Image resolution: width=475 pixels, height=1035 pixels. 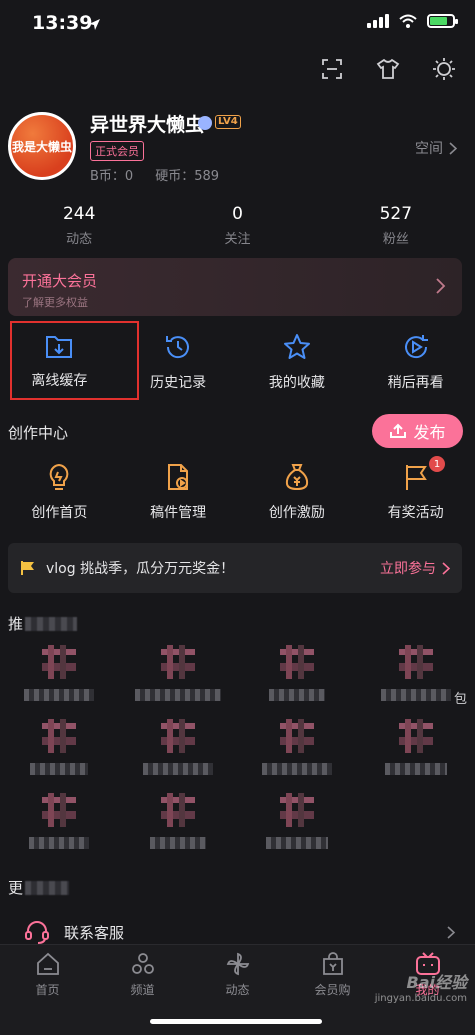 What do you see at coordinates (395, 239) in the screenshot?
I see `stat-label: 粉丝` at bounding box center [395, 239].